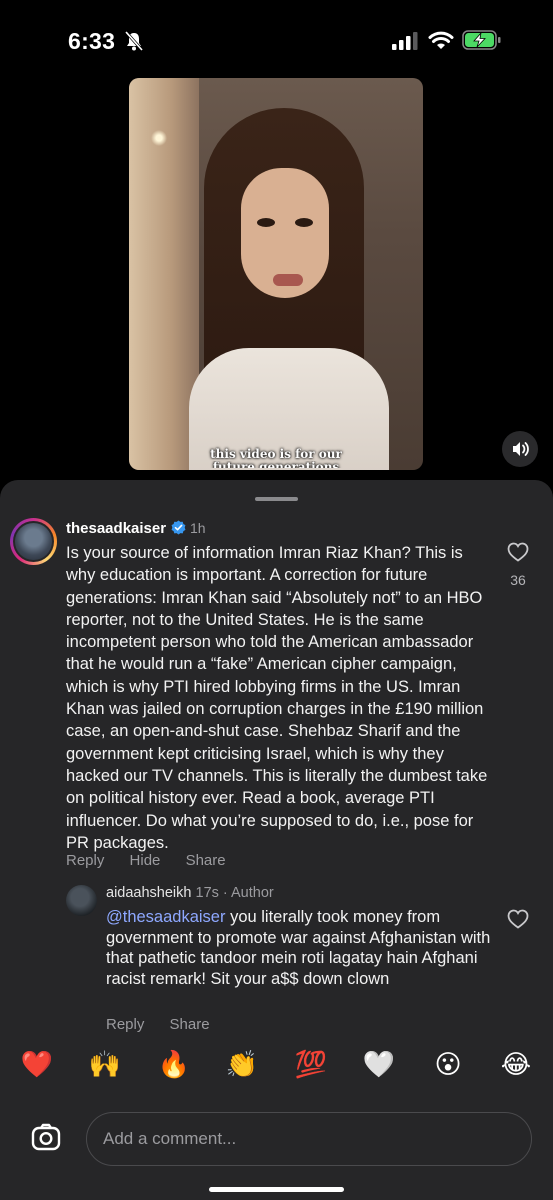 This screenshot has height=1200, width=553. Describe the element at coordinates (116, 528) in the screenshot. I see `comment-username: thesaadkaiser` at that location.